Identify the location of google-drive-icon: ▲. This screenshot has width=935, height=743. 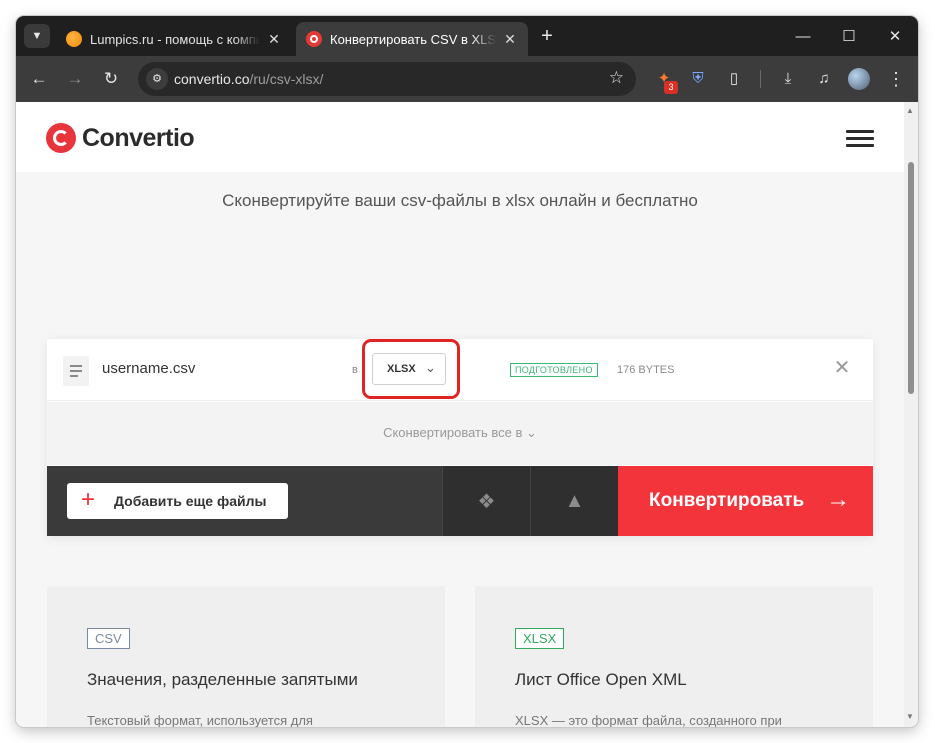
(574, 501).